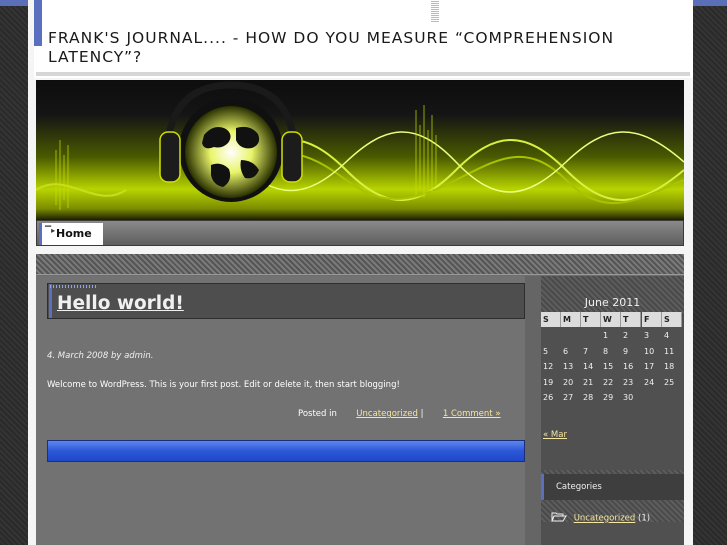  I want to click on calendar-day: 22, so click(608, 382).